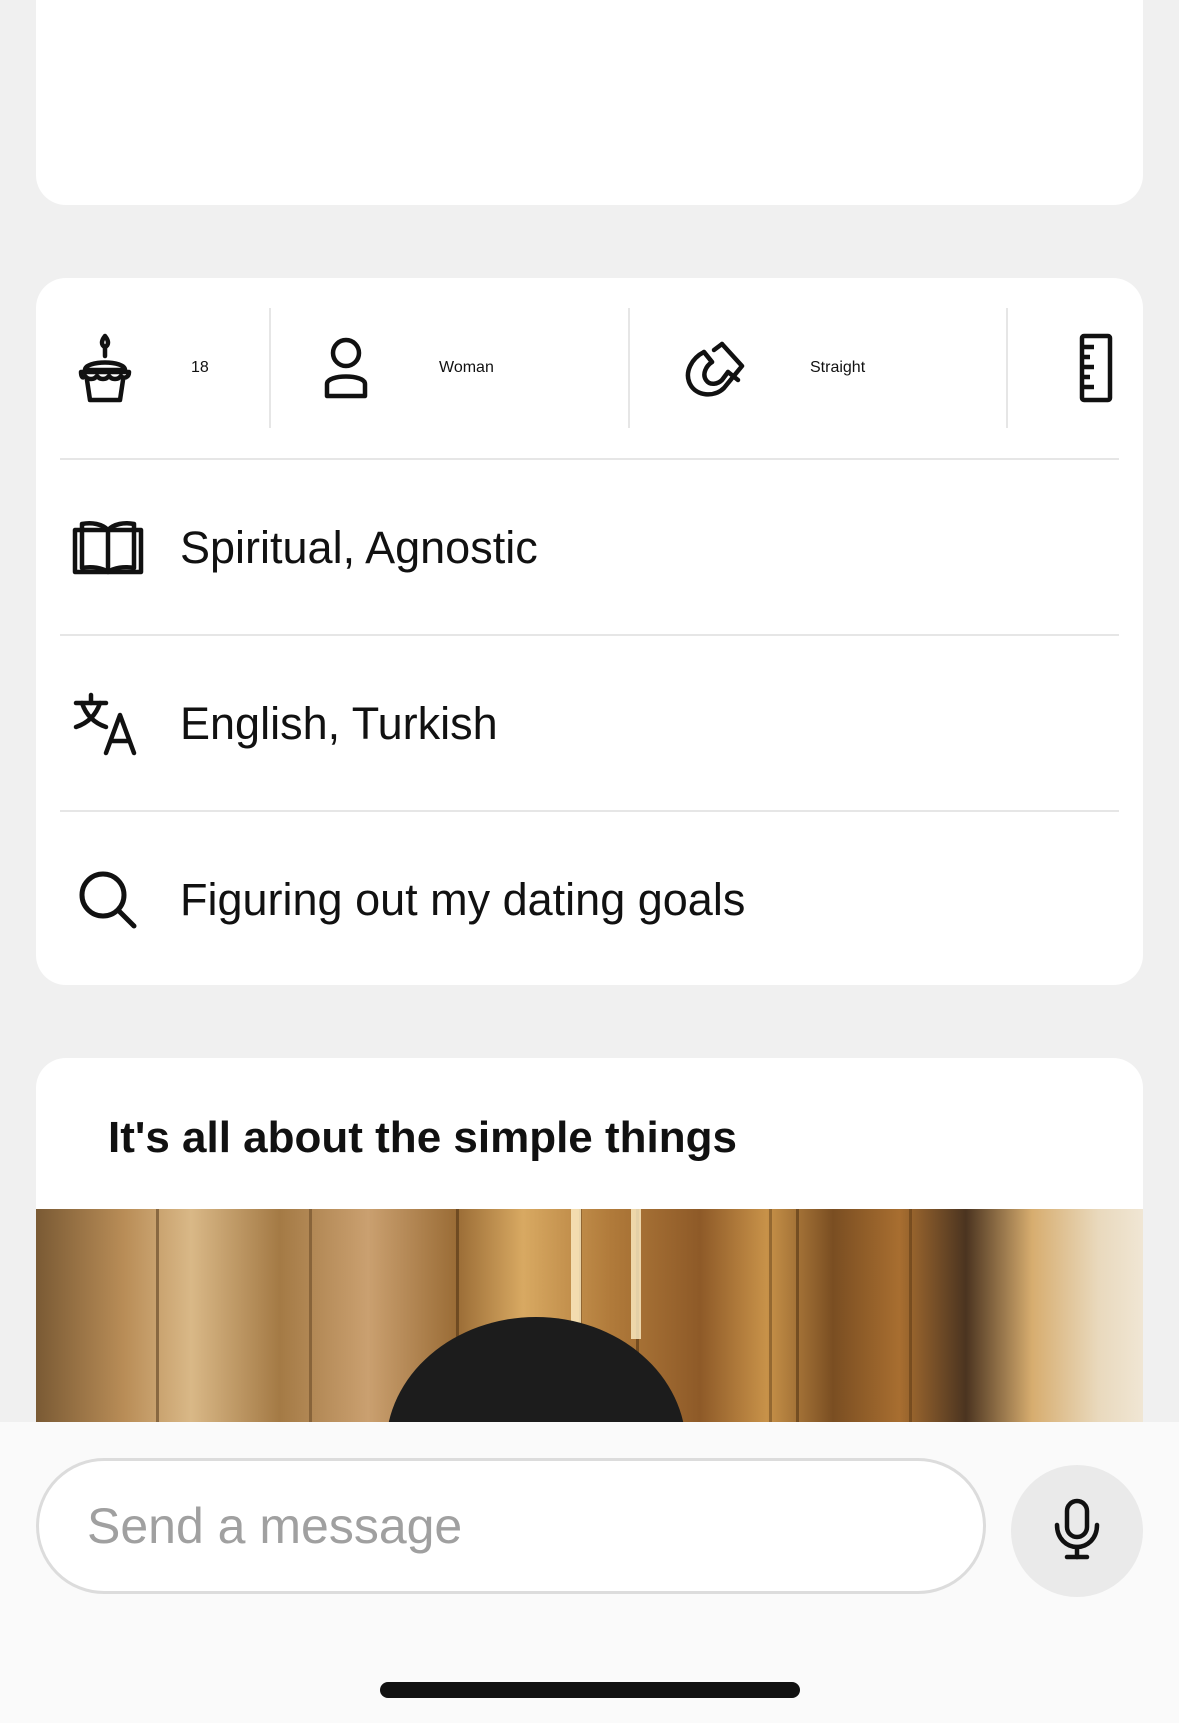 This screenshot has width=1179, height=1723. I want to click on religion-value: Spiritual, Agnostic, so click(359, 547).